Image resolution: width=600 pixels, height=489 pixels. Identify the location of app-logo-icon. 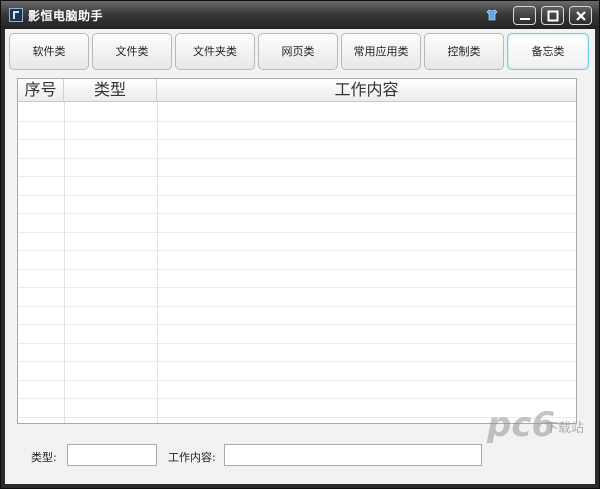
(16, 15).